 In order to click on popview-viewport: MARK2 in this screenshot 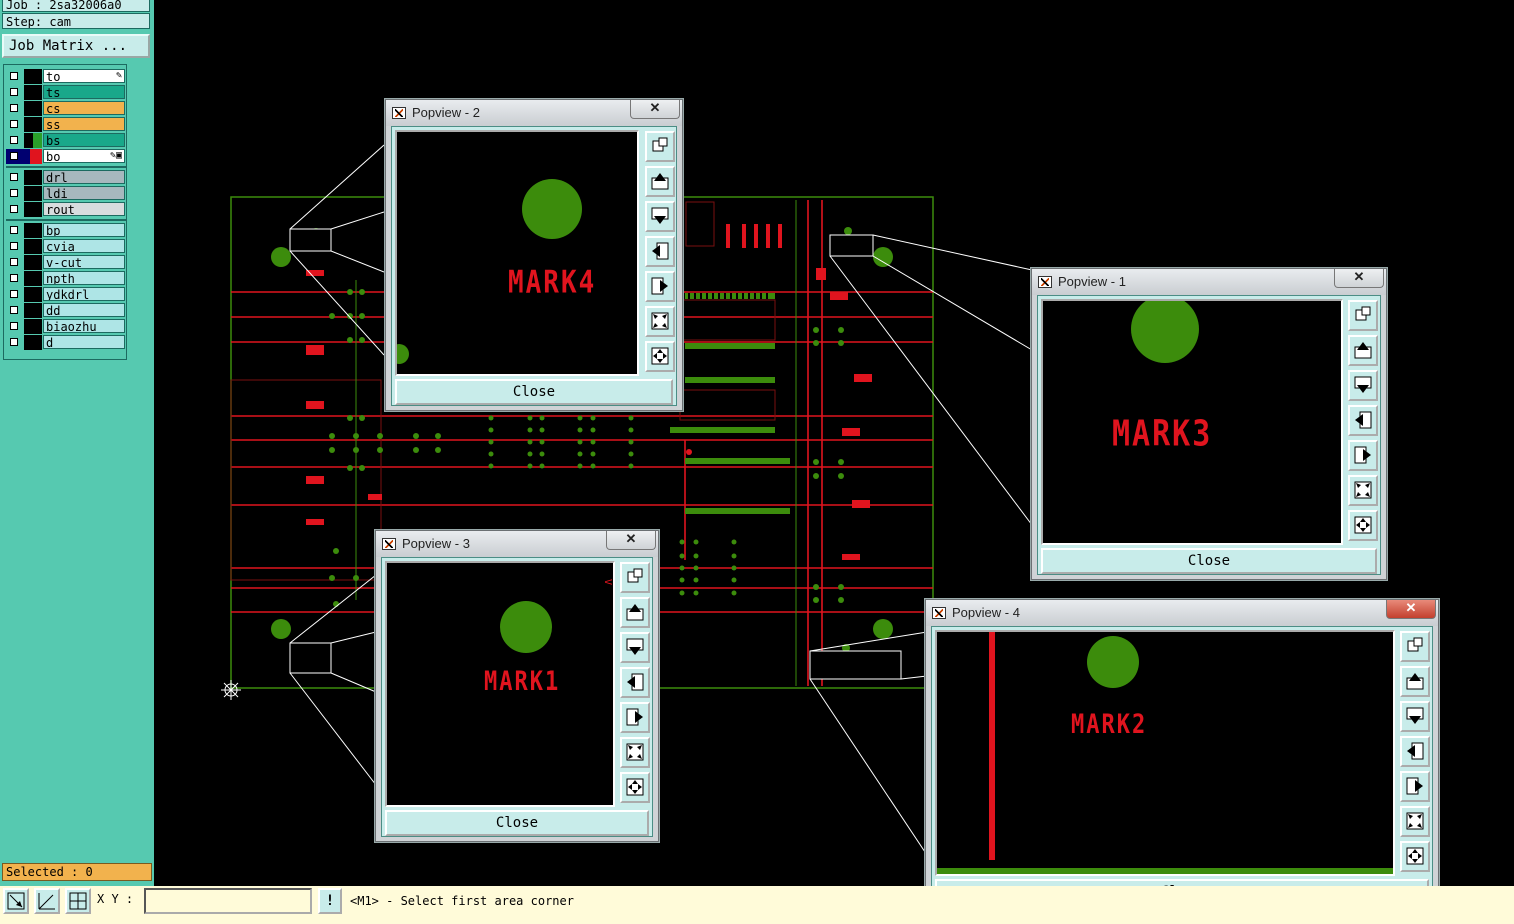, I will do `click(1165, 753)`.